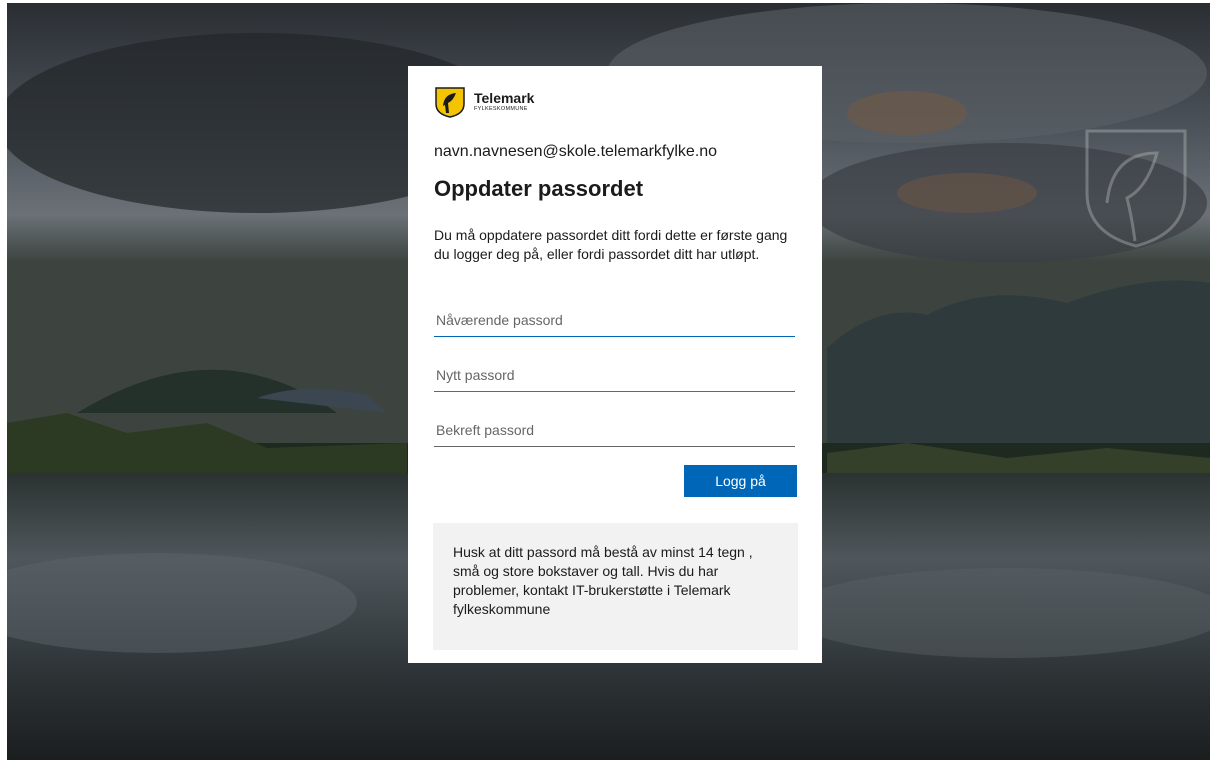 The height and width of the screenshot is (765, 1215). What do you see at coordinates (539, 188) in the screenshot?
I see `page-title: Oppdater passordet` at bounding box center [539, 188].